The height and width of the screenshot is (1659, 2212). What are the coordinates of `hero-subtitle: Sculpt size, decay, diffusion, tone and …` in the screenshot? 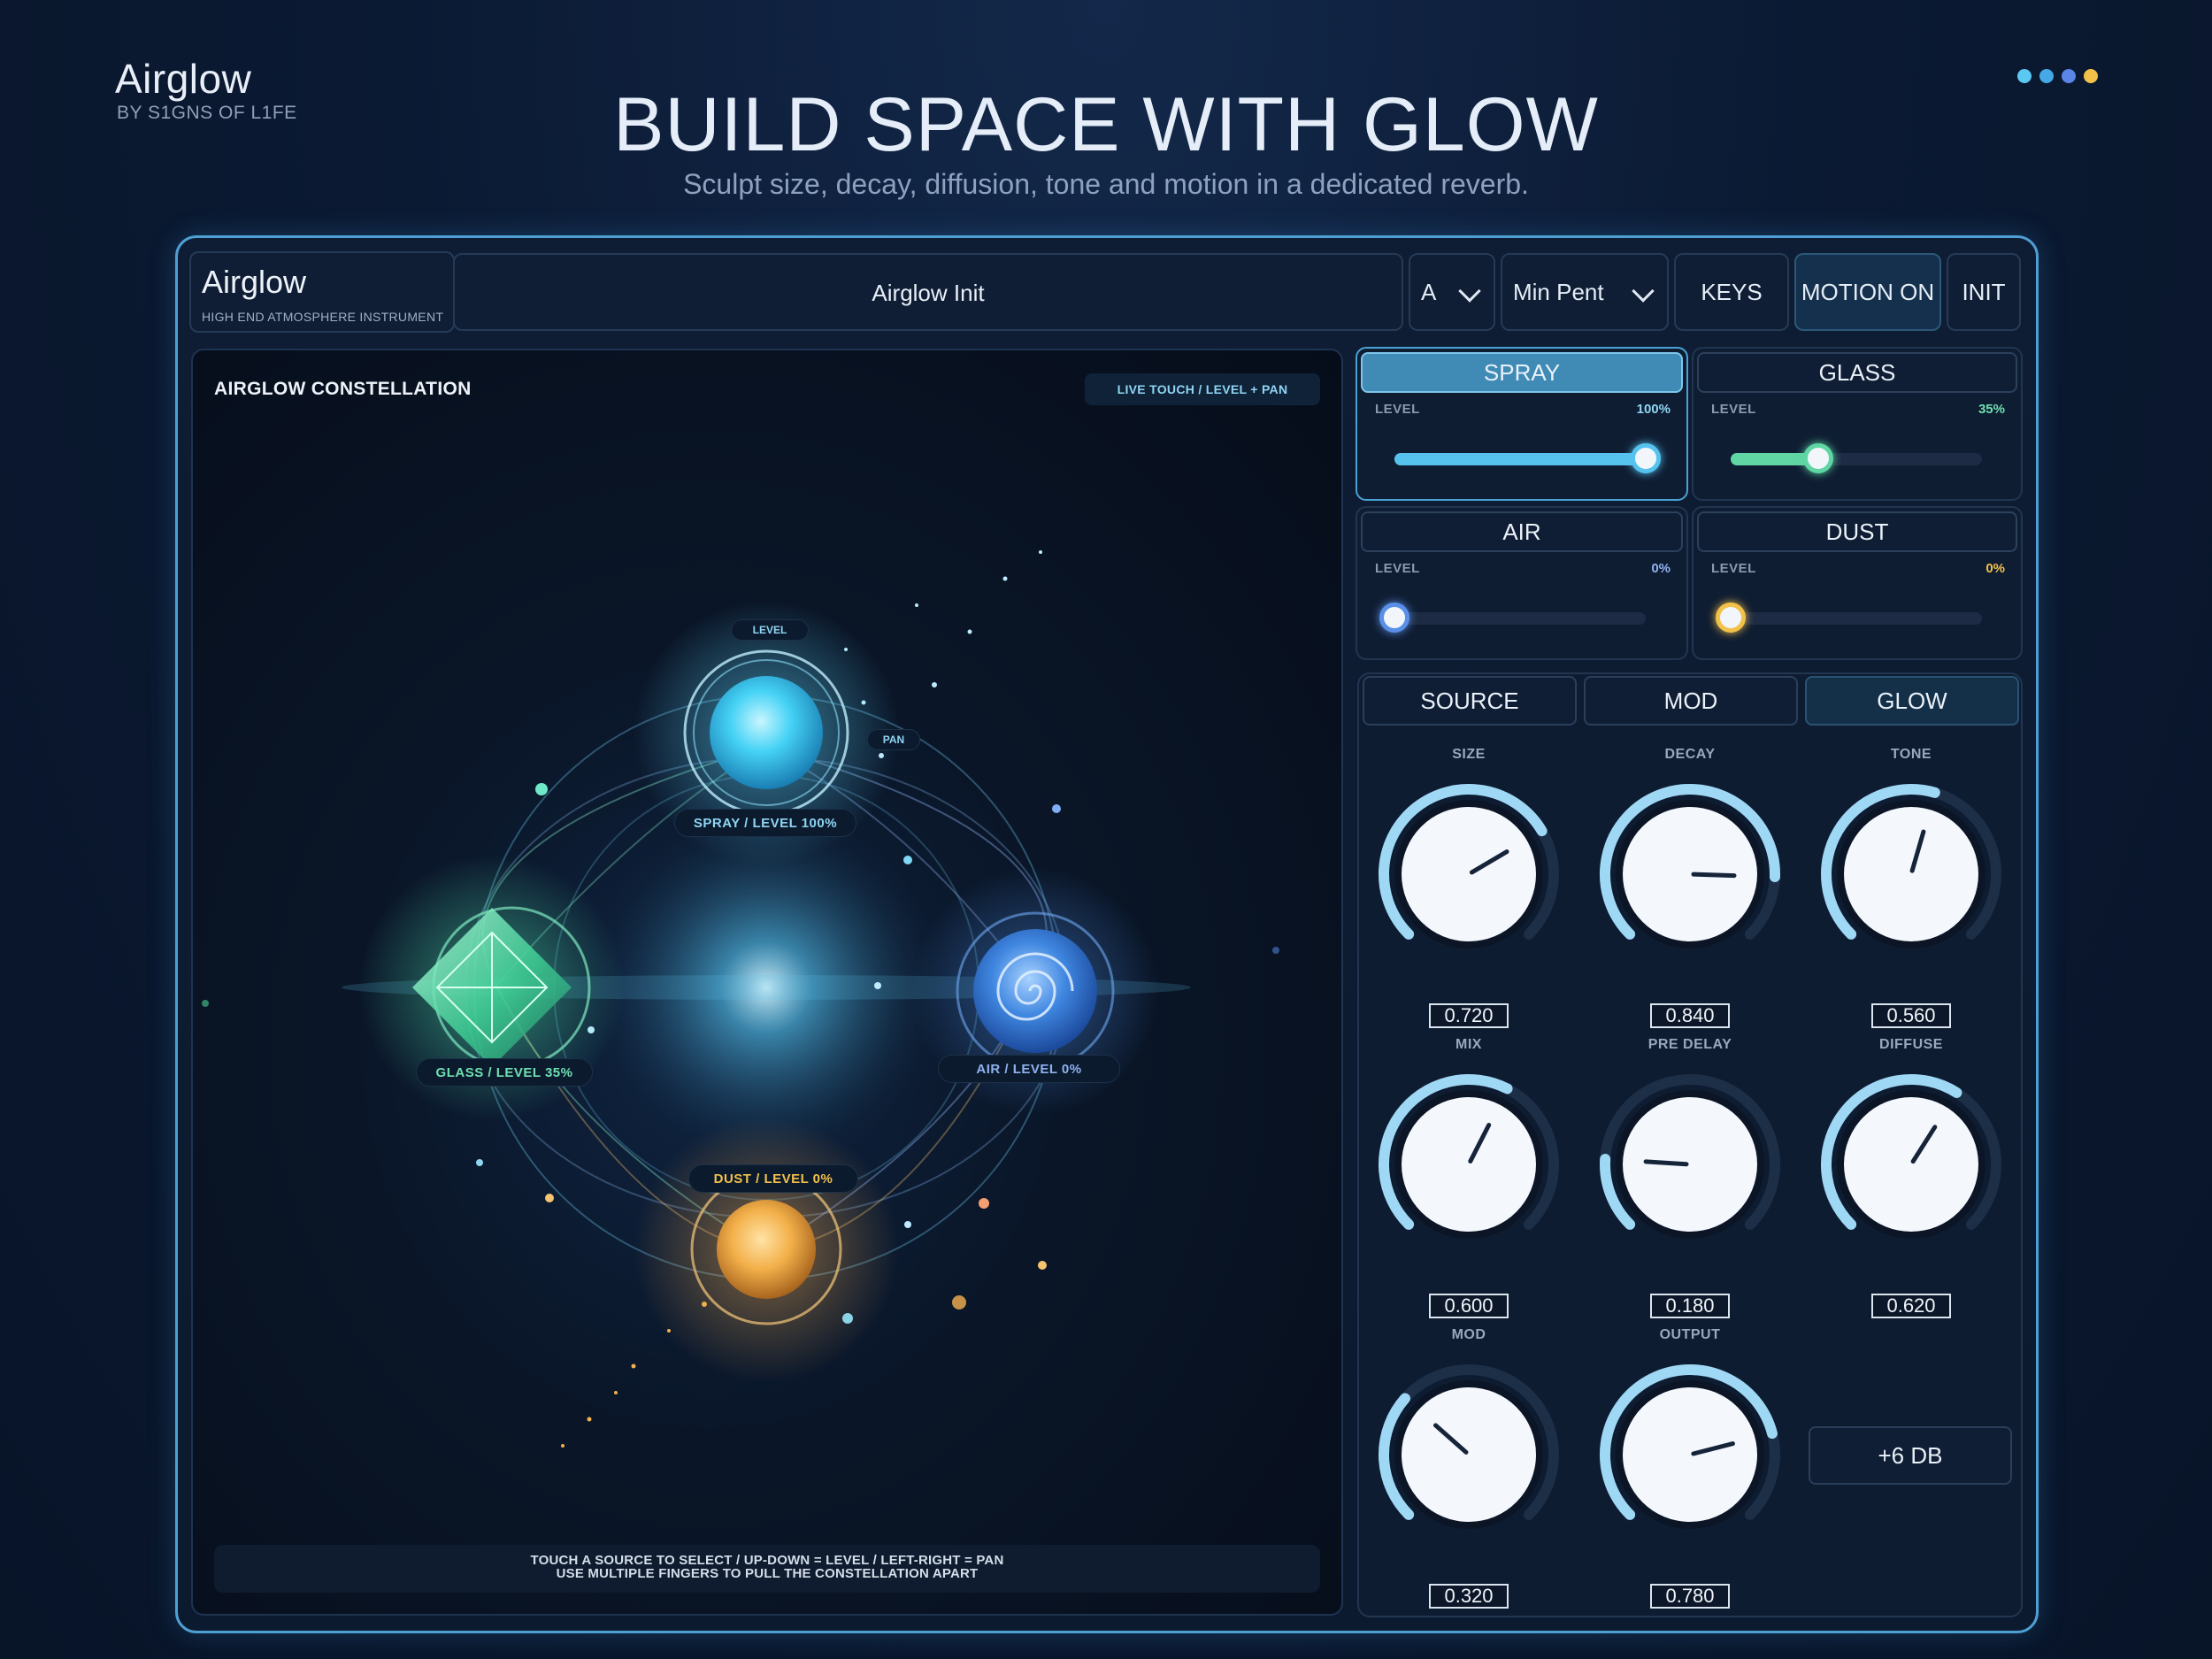 It's located at (1106, 184).